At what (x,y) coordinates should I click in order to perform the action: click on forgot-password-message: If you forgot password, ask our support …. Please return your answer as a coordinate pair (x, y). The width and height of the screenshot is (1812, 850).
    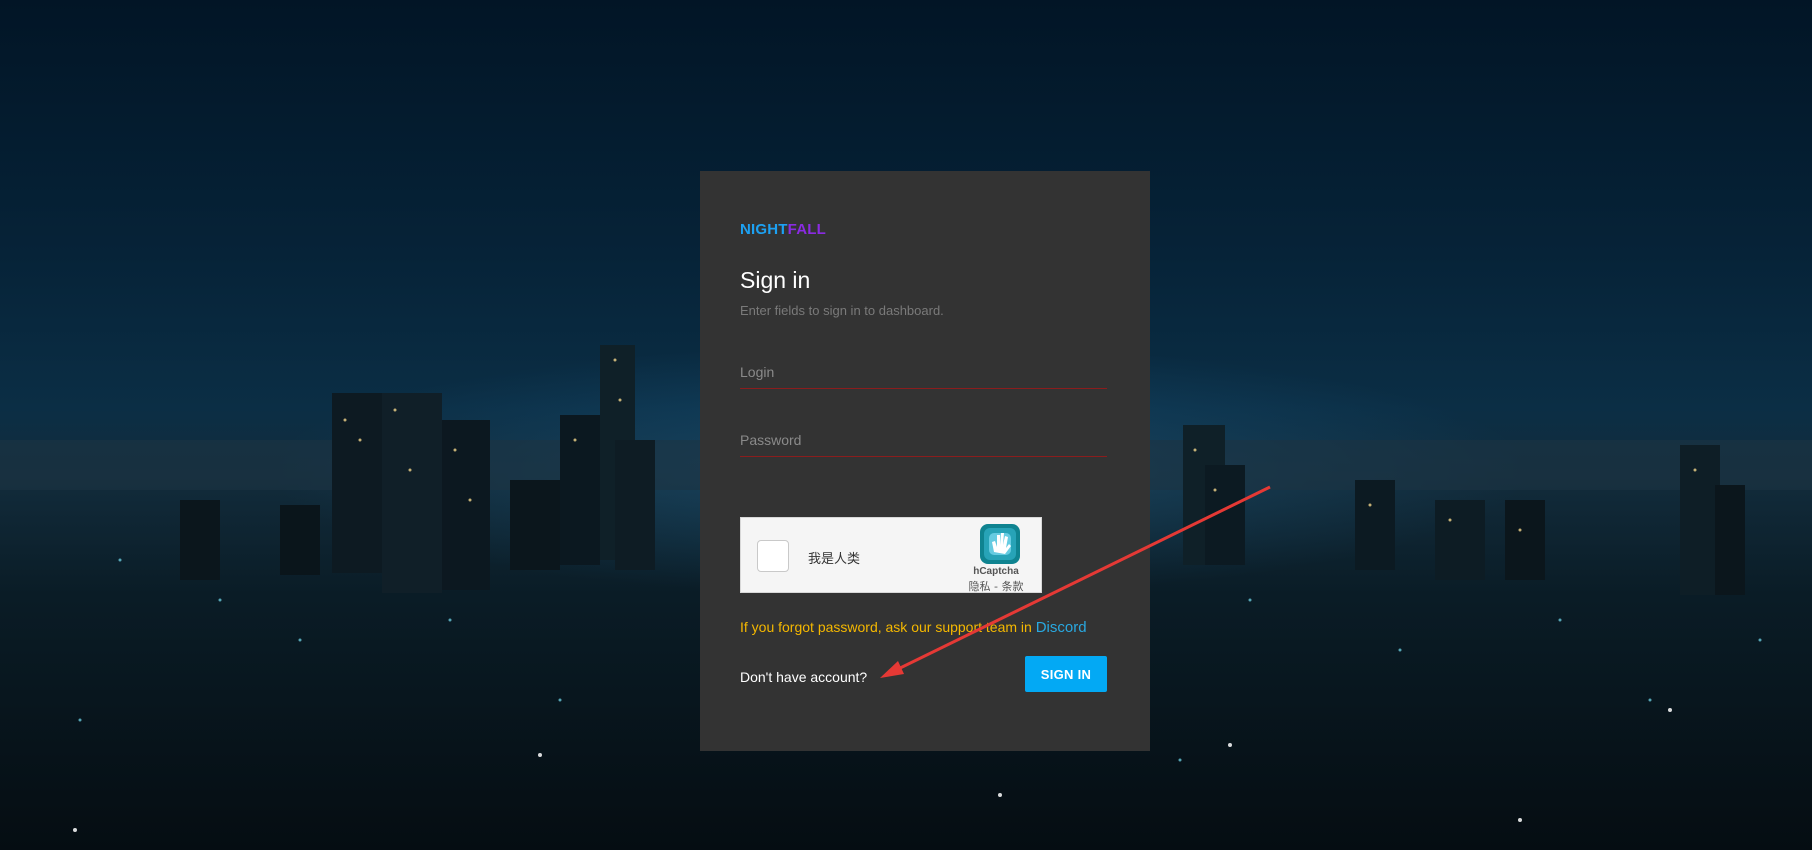
    Looking at the image, I should click on (886, 627).